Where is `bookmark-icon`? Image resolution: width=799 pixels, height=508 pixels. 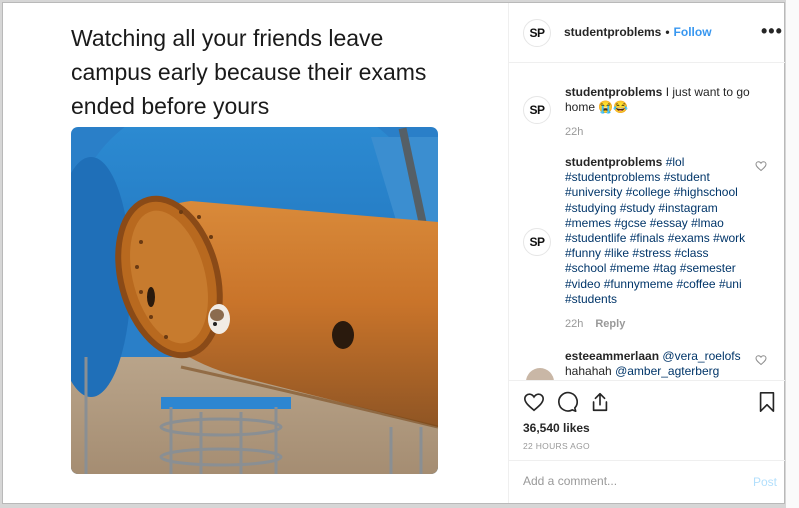 bookmark-icon is located at coordinates (767, 402).